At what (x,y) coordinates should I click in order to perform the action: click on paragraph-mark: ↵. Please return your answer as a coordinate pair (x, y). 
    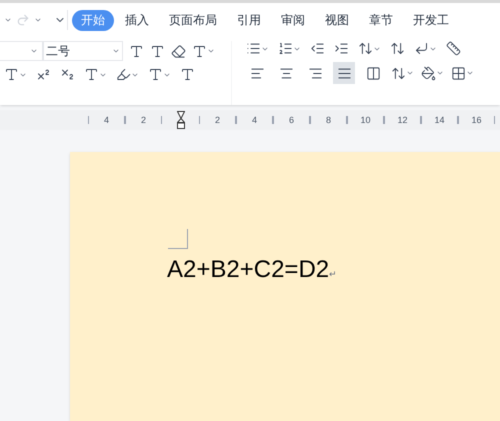
    Looking at the image, I should click on (333, 274).